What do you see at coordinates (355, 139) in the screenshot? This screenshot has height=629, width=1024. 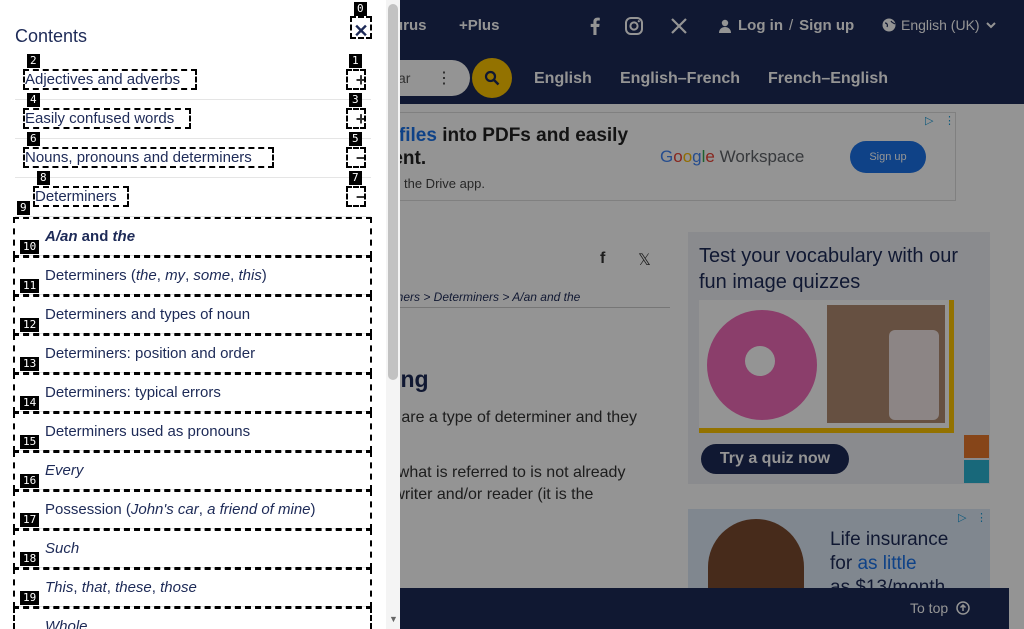 I see `annotation-label: 5` at bounding box center [355, 139].